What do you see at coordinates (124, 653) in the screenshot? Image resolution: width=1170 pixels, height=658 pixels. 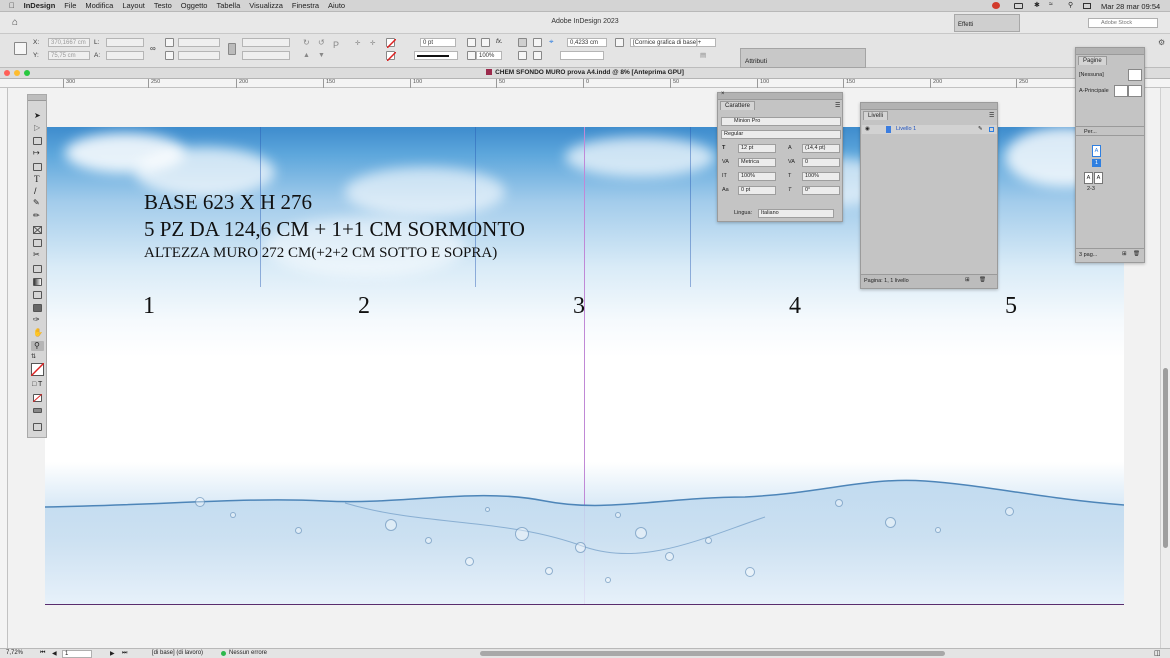 I see `last-page-icon: ⏭` at bounding box center [124, 653].